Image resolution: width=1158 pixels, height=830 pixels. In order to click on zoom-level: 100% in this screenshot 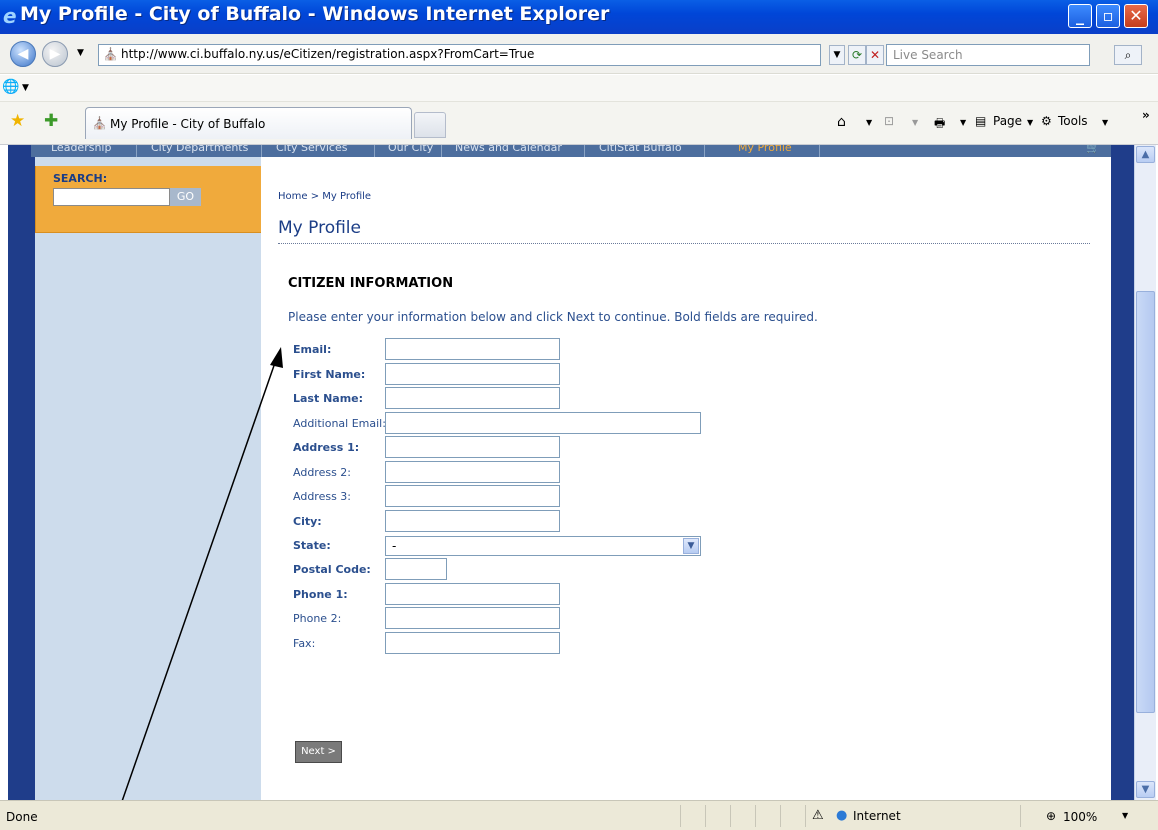, I will do `click(1080, 817)`.